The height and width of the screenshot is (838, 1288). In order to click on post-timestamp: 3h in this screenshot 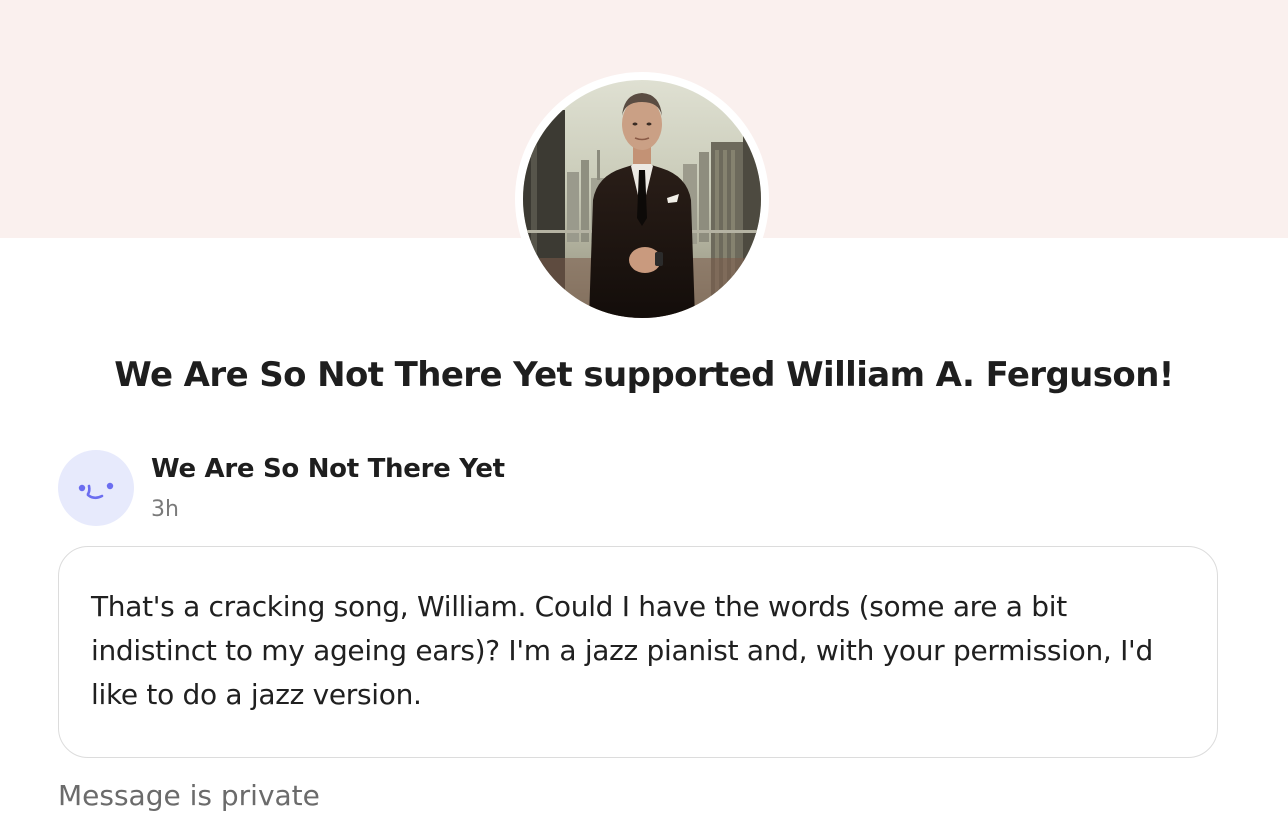, I will do `click(165, 509)`.